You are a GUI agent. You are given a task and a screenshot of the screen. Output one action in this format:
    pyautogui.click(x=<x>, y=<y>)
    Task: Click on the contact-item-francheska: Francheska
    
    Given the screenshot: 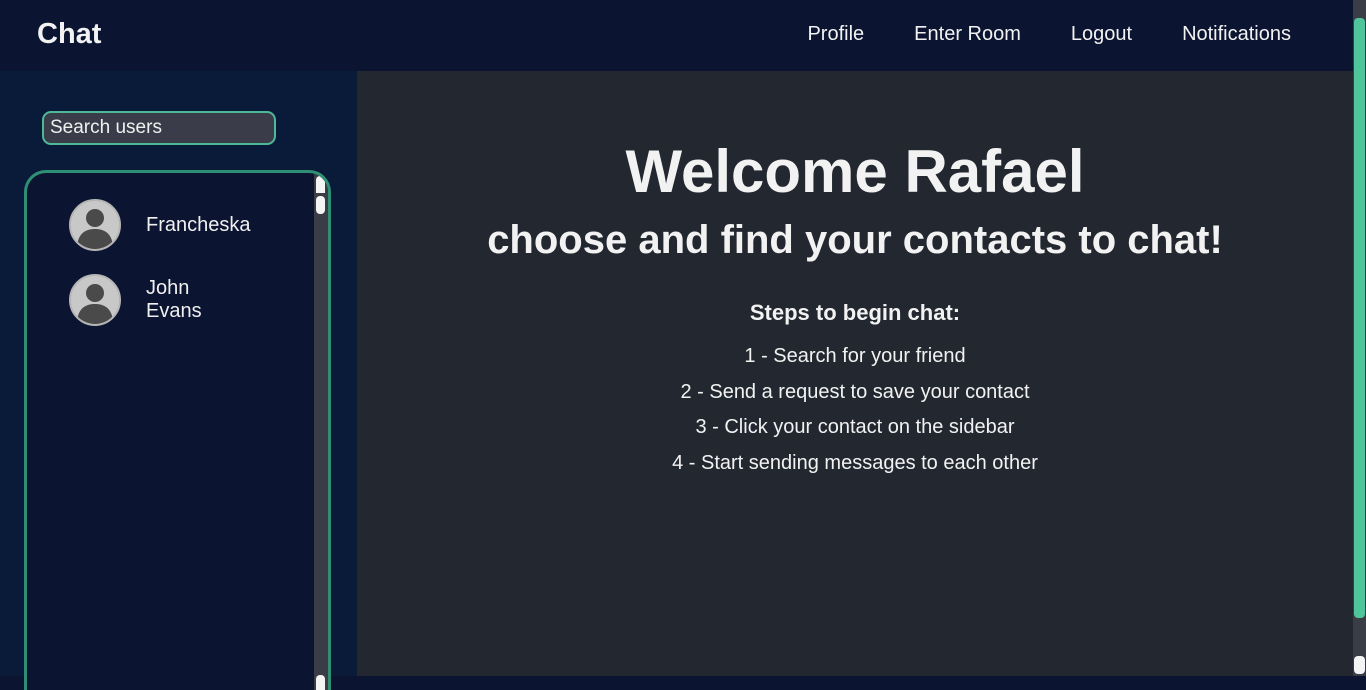 What is the action you would take?
    pyautogui.click(x=160, y=225)
    